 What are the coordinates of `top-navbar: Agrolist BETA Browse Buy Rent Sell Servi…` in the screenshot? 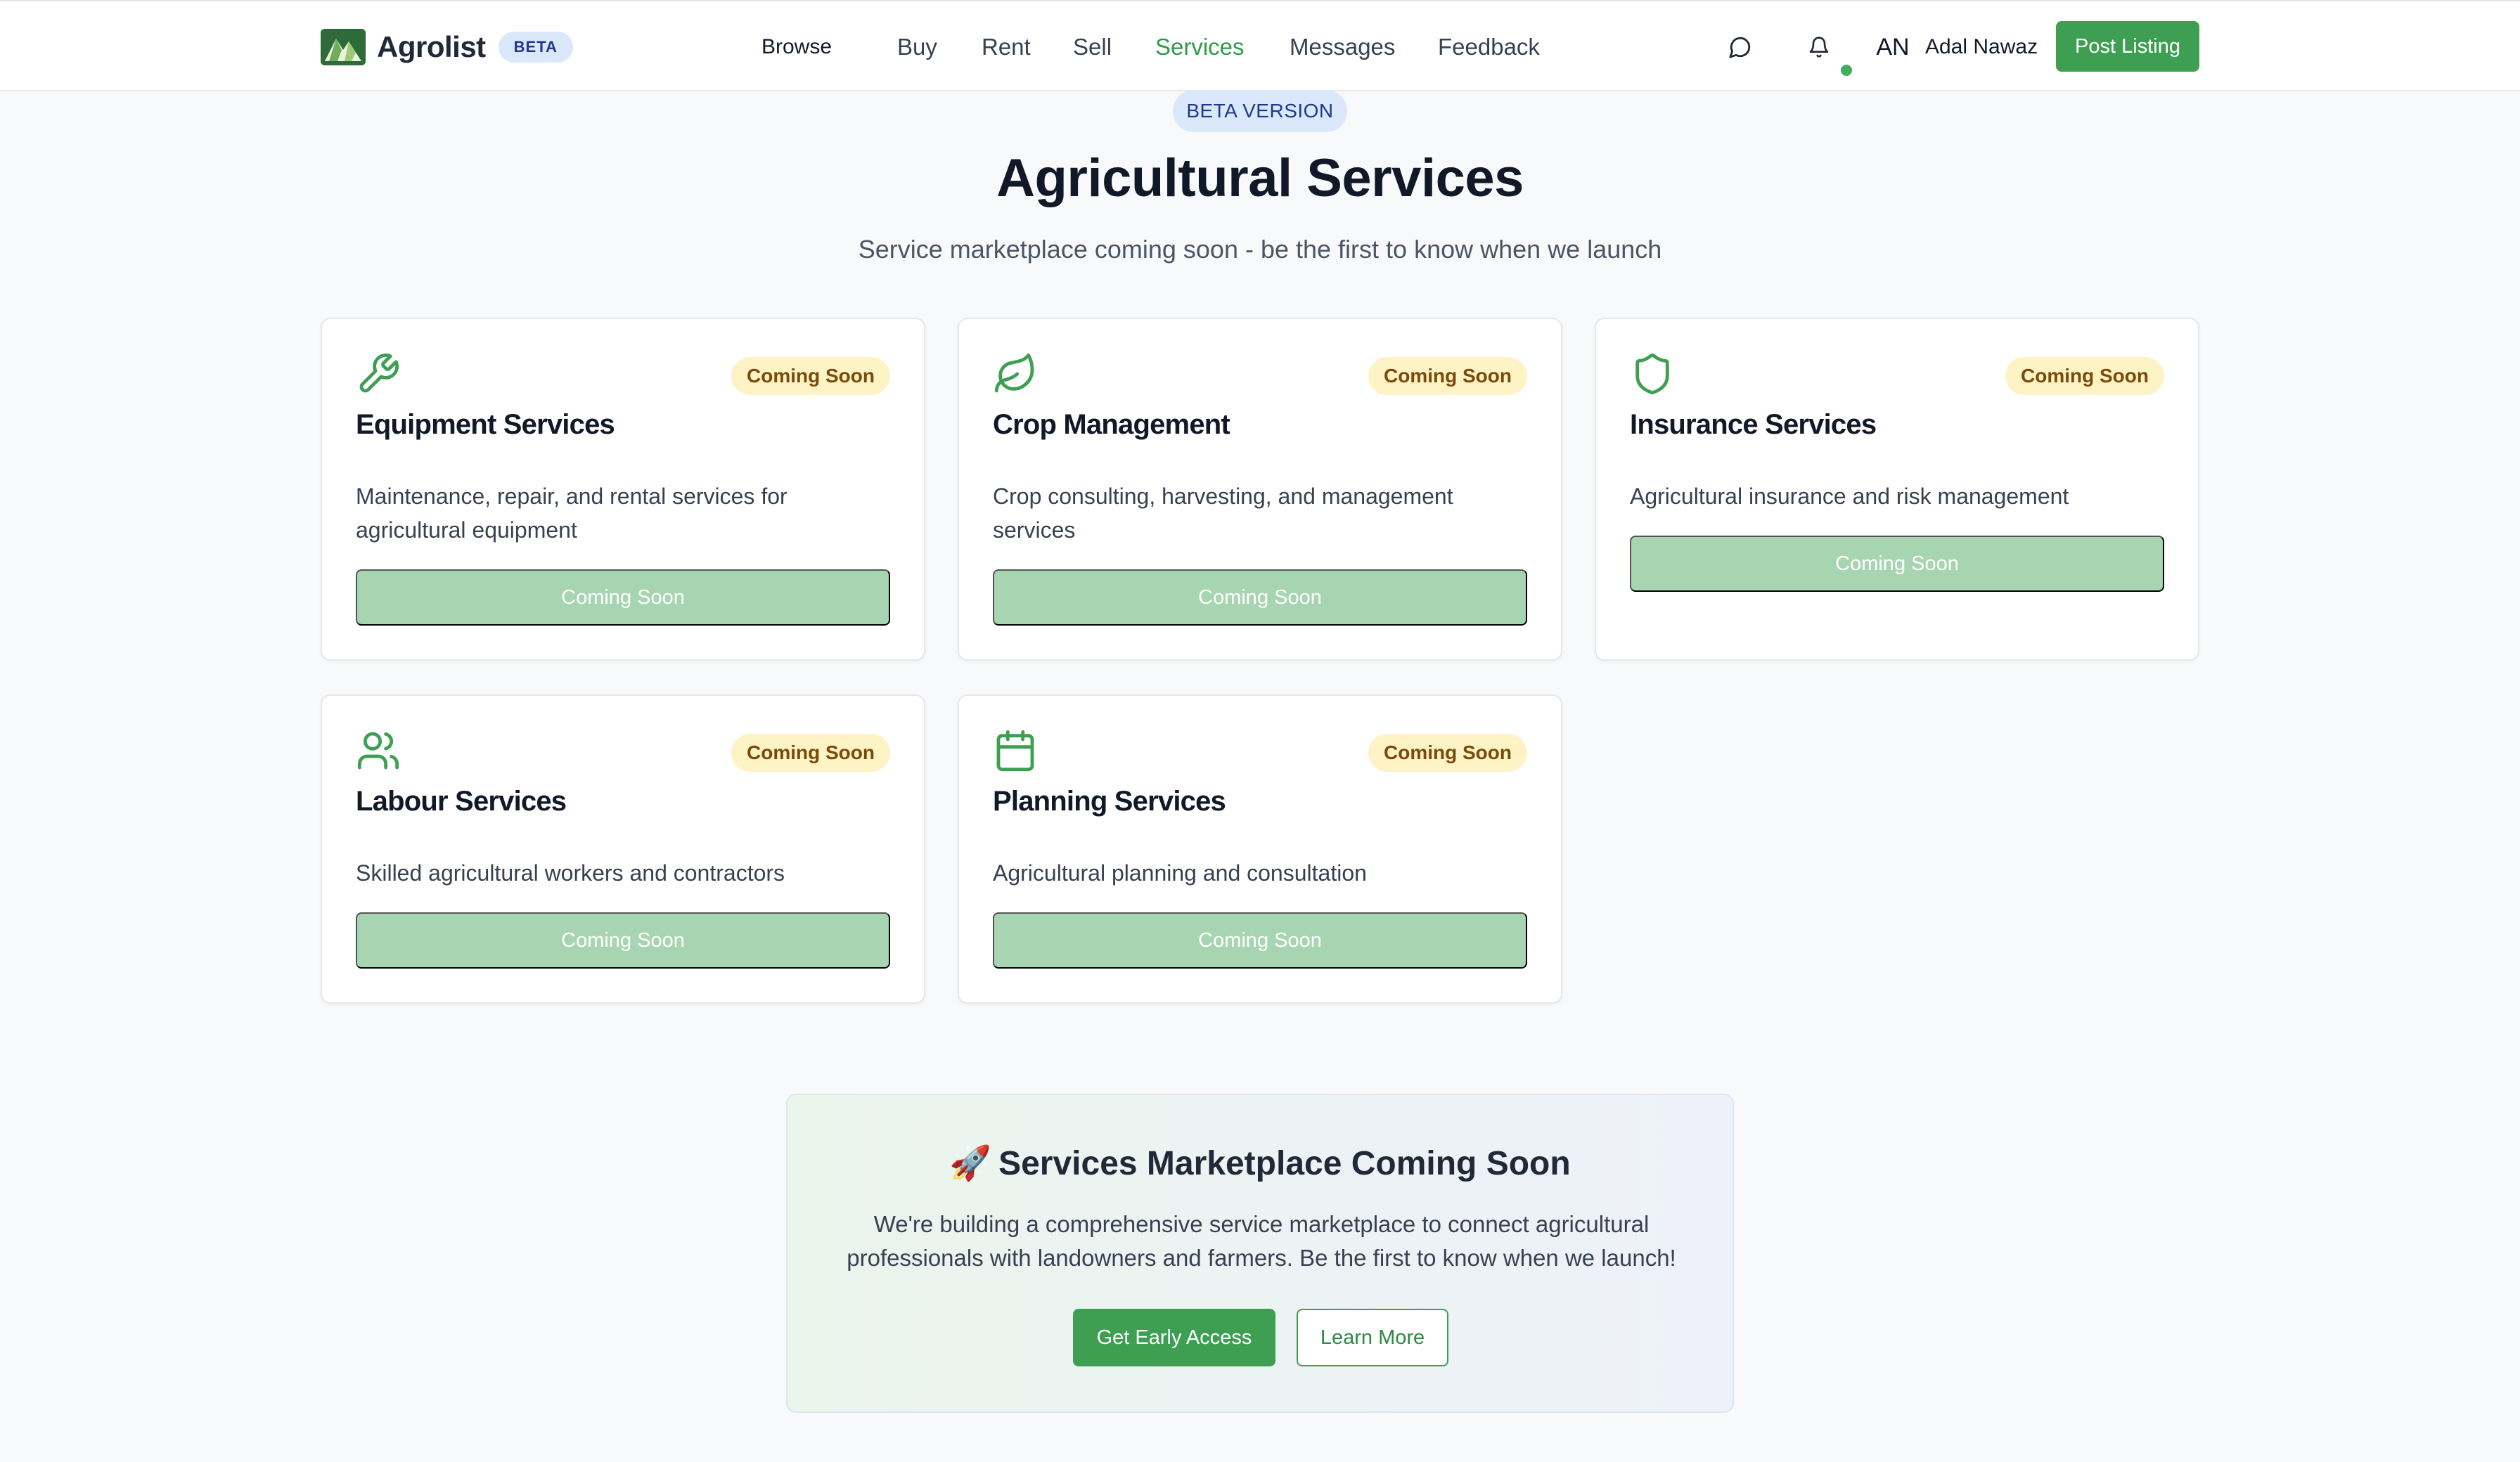 It's located at (1260, 45).